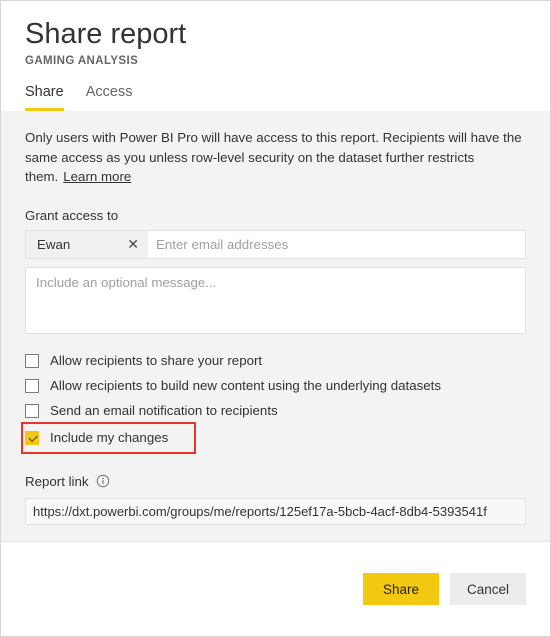 The height and width of the screenshot is (637, 551). I want to click on option-label: Include my changes, so click(109, 438).